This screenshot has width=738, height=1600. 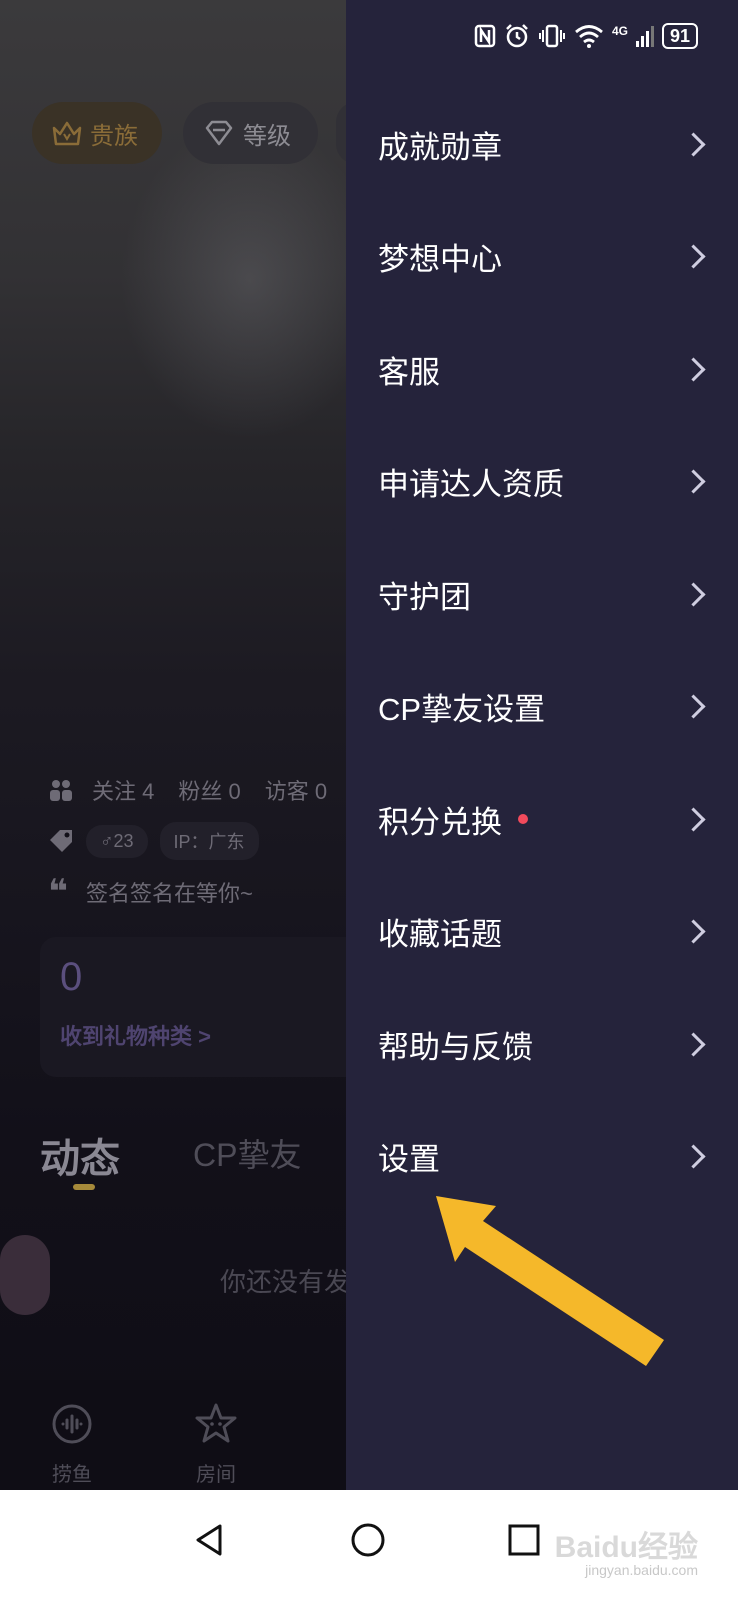 I want to click on menu-label-help-feedback: 帮助与反馈, so click(x=455, y=1047).